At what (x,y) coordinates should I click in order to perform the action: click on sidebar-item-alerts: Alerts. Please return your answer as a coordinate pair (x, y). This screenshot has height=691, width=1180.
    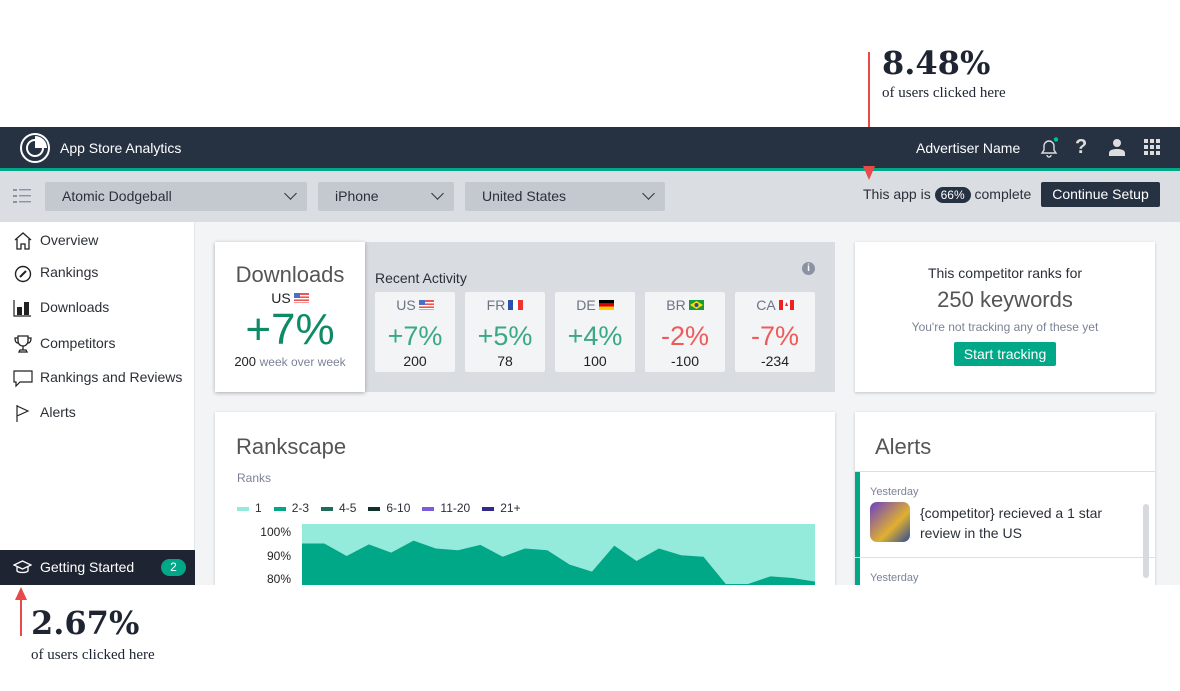
    Looking at the image, I should click on (97, 413).